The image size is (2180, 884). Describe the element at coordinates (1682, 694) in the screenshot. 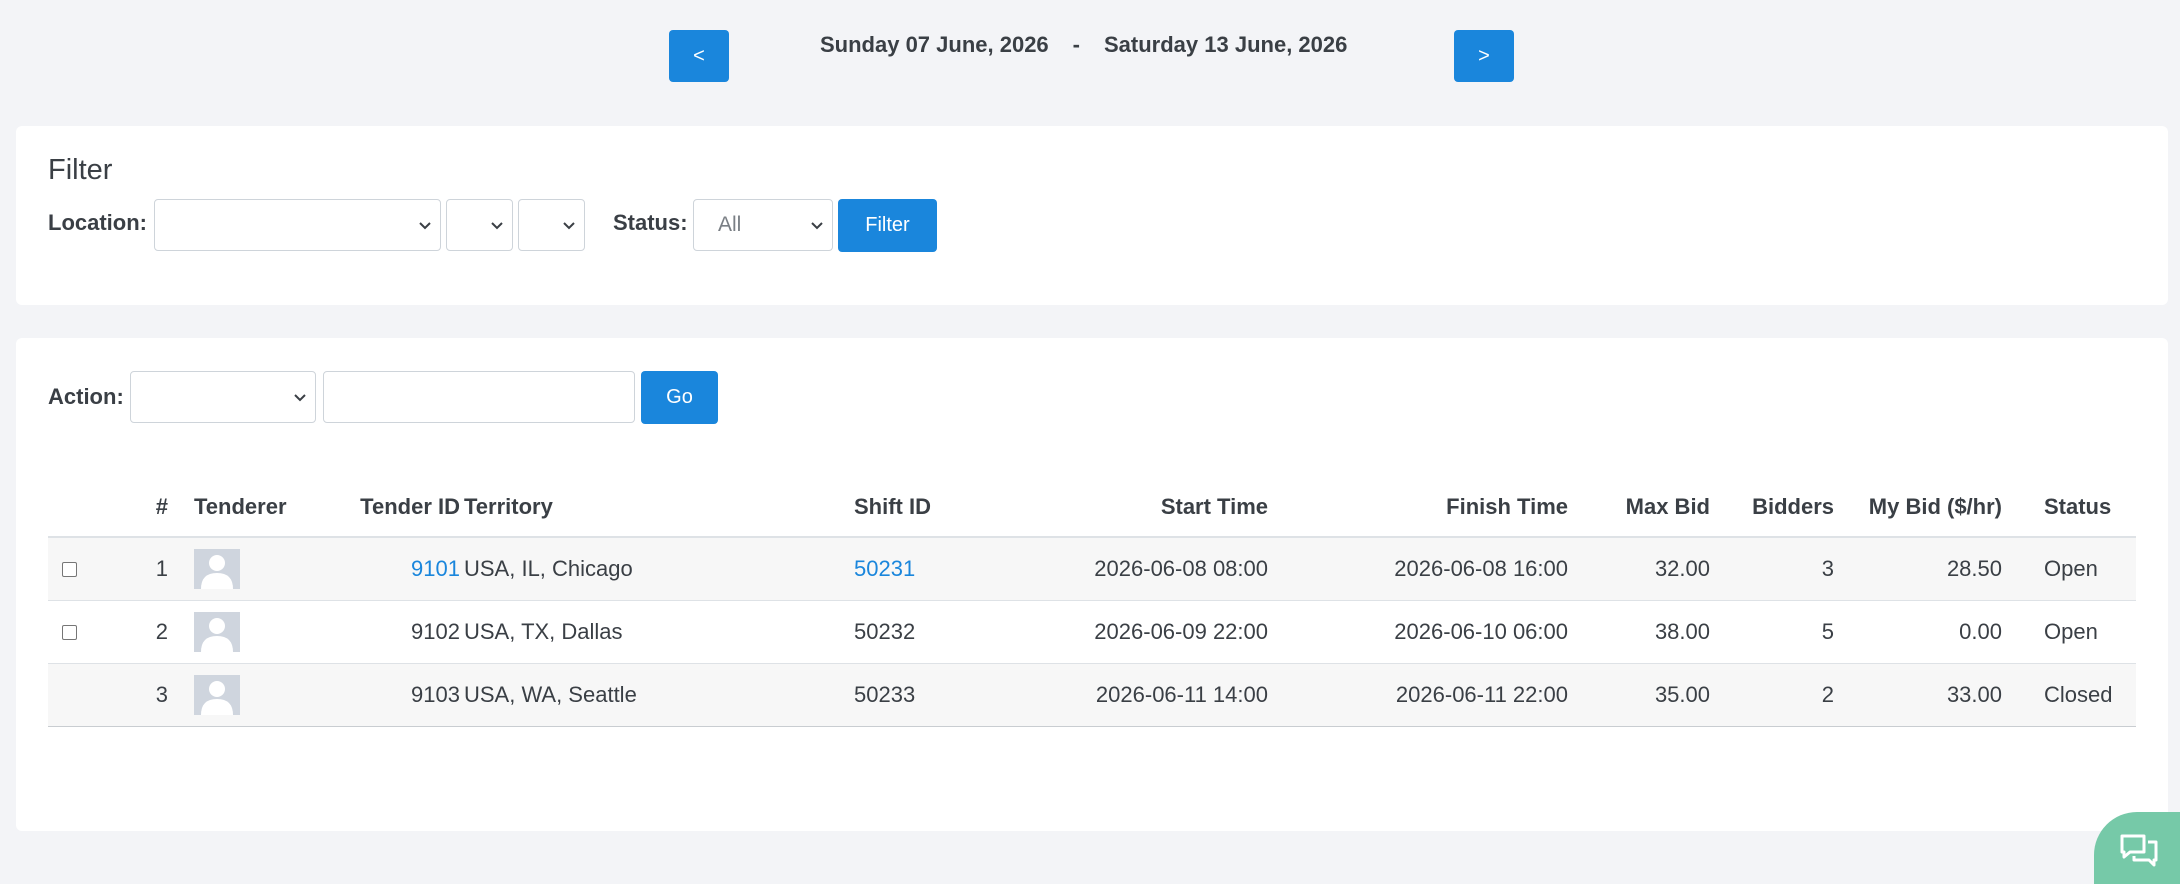

I see `max-bid-cell: 35.00` at that location.